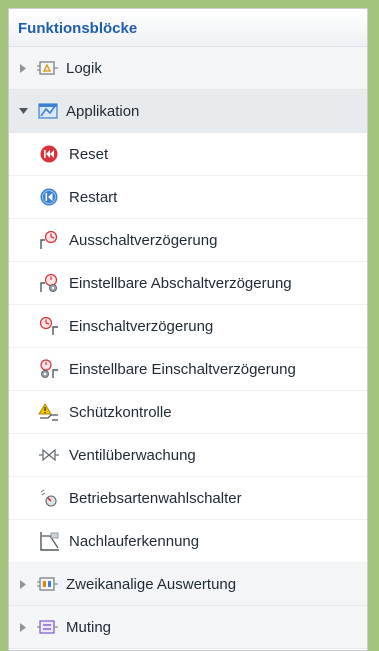 The image size is (379, 651). What do you see at coordinates (155, 498) in the screenshot?
I see `item-label: Betriebsartenwahlschalter` at bounding box center [155, 498].